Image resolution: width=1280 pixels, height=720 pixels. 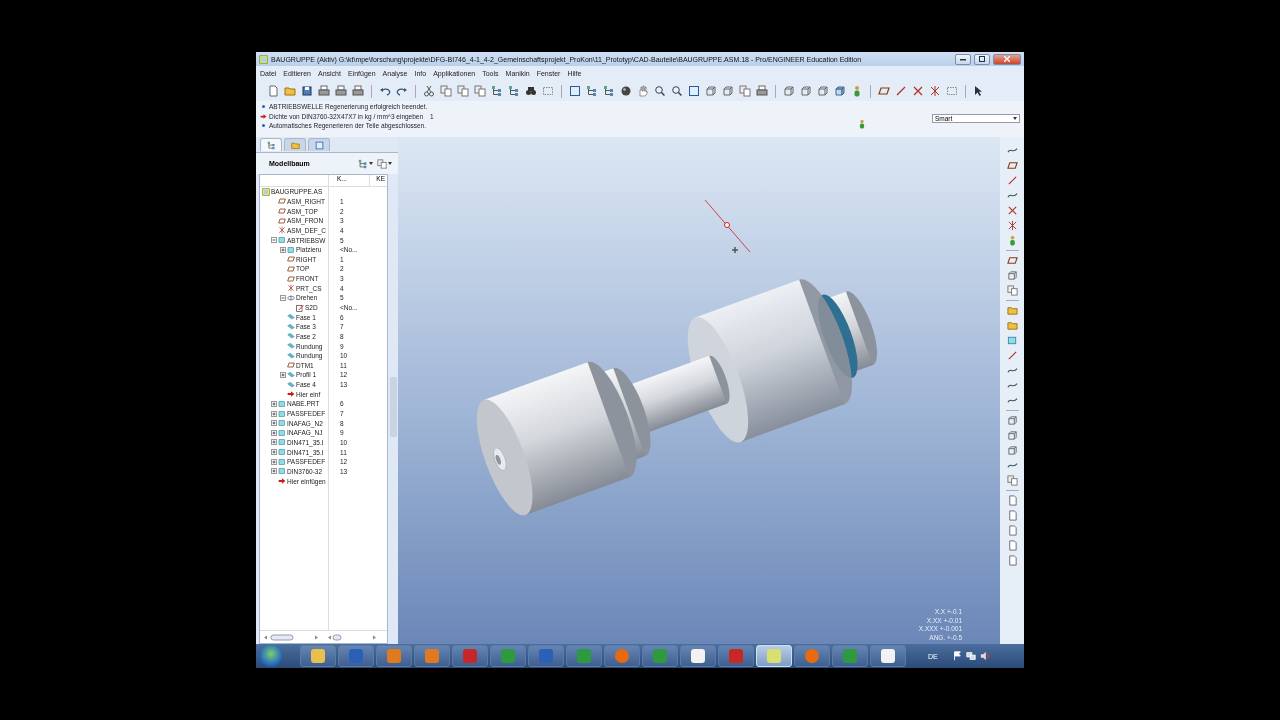 I want to click on scissors-icon, so click(x=429, y=91).